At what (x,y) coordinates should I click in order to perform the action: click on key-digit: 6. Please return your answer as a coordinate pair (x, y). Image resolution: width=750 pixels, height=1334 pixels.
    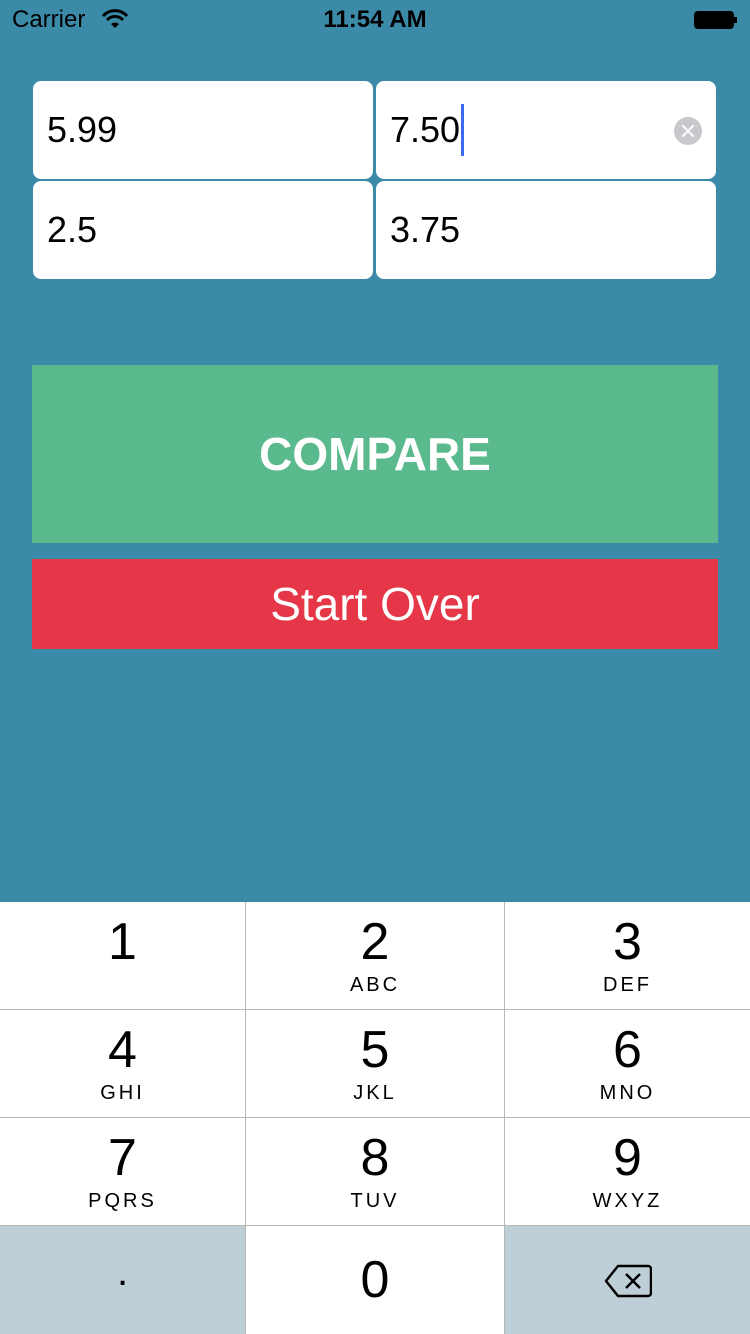
    Looking at the image, I should click on (627, 1050).